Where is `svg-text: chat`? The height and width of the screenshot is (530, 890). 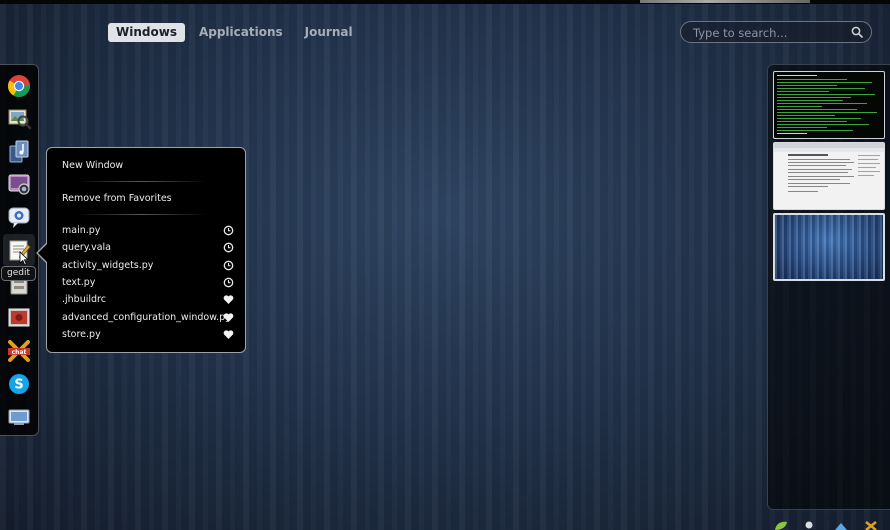 svg-text: chat is located at coordinates (19, 352).